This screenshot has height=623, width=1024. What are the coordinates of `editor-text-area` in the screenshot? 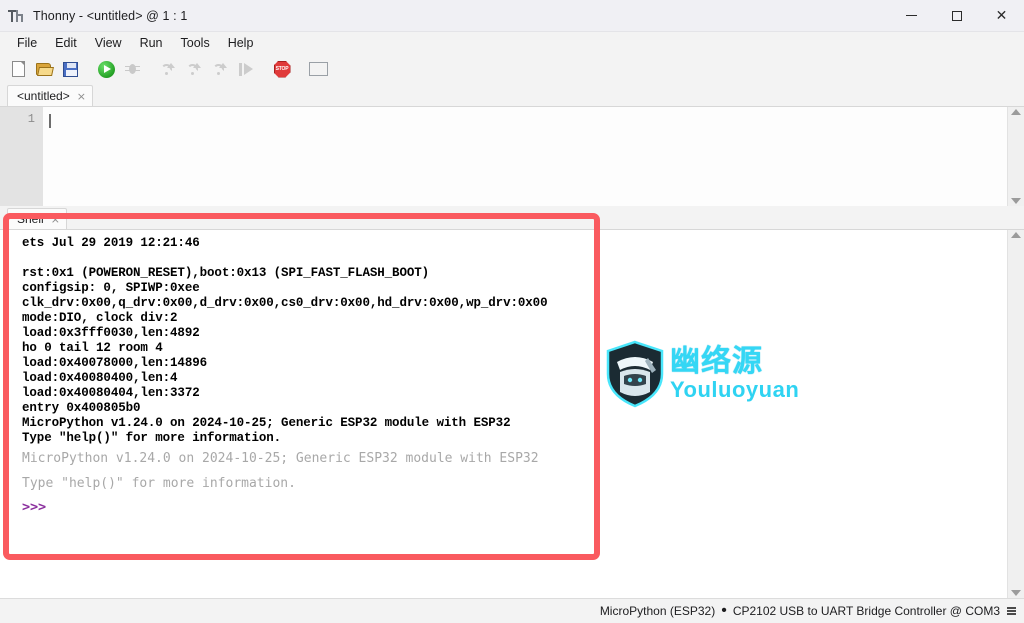 It's located at (525, 156).